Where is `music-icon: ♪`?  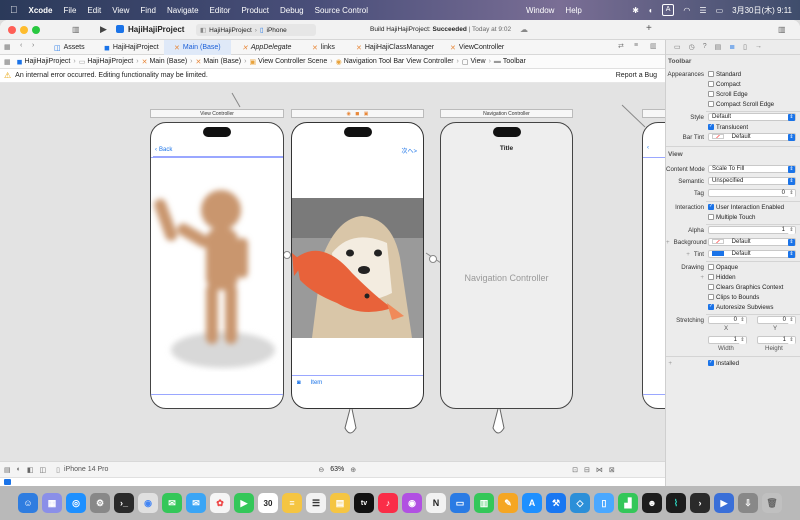 music-icon: ♪ is located at coordinates (388, 503).